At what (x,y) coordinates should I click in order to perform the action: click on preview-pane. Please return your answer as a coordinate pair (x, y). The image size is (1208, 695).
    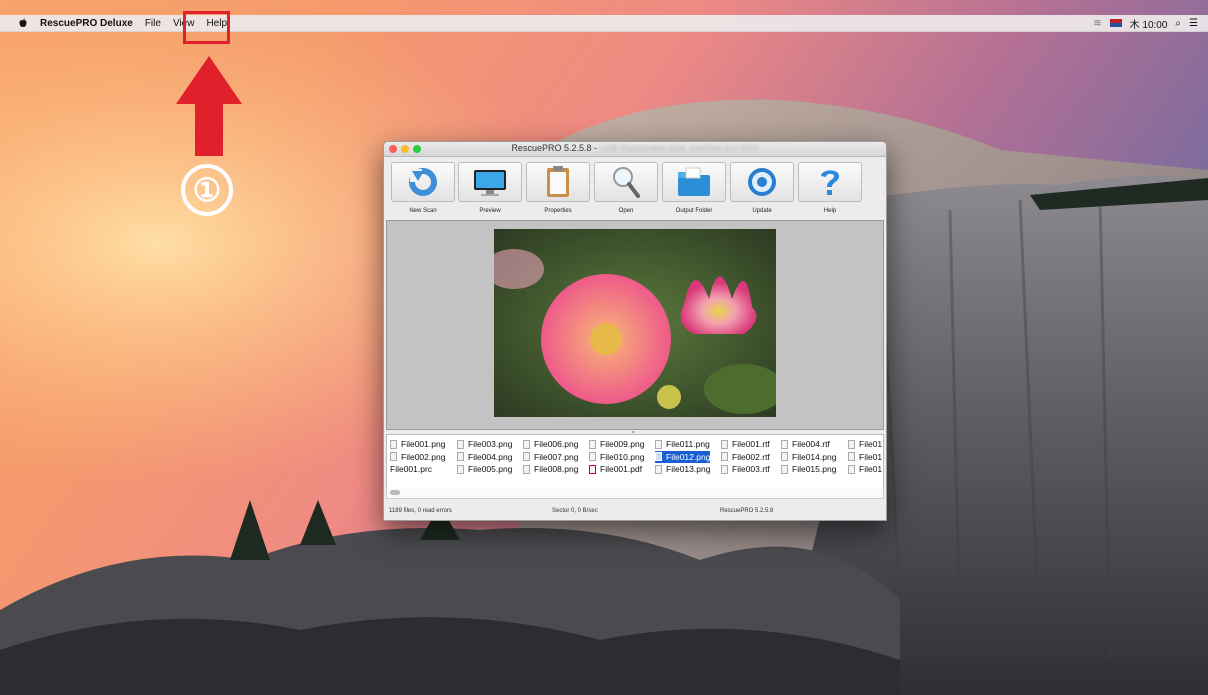
    Looking at the image, I should click on (635, 325).